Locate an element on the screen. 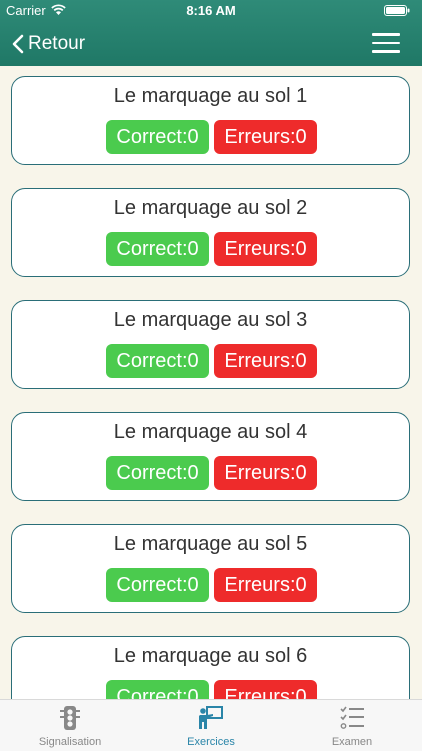 The width and height of the screenshot is (422, 751). checklist-icon is located at coordinates (352, 717).